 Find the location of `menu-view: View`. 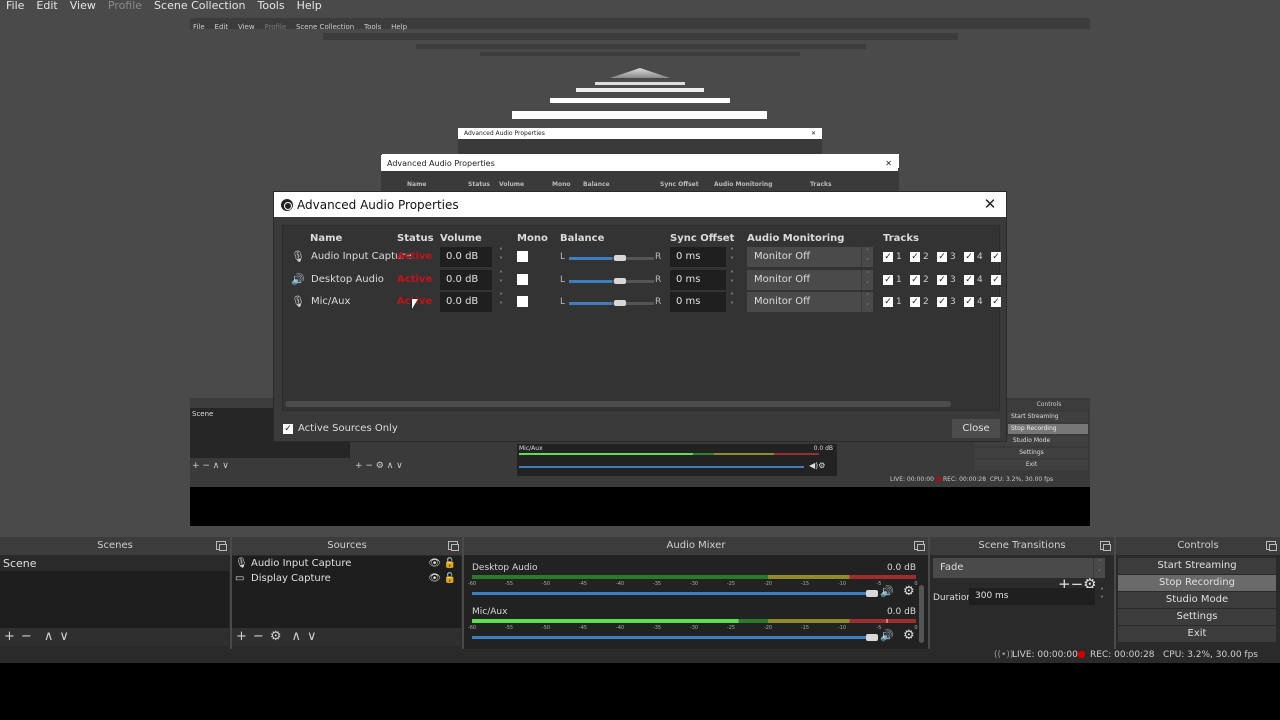

menu-view: View is located at coordinates (83, 6).